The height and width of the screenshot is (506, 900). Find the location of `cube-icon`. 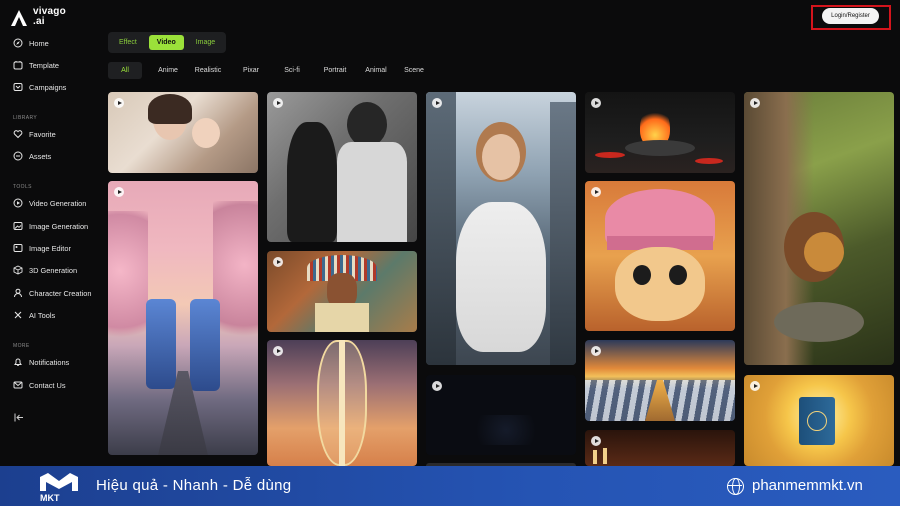

cube-icon is located at coordinates (18, 270).